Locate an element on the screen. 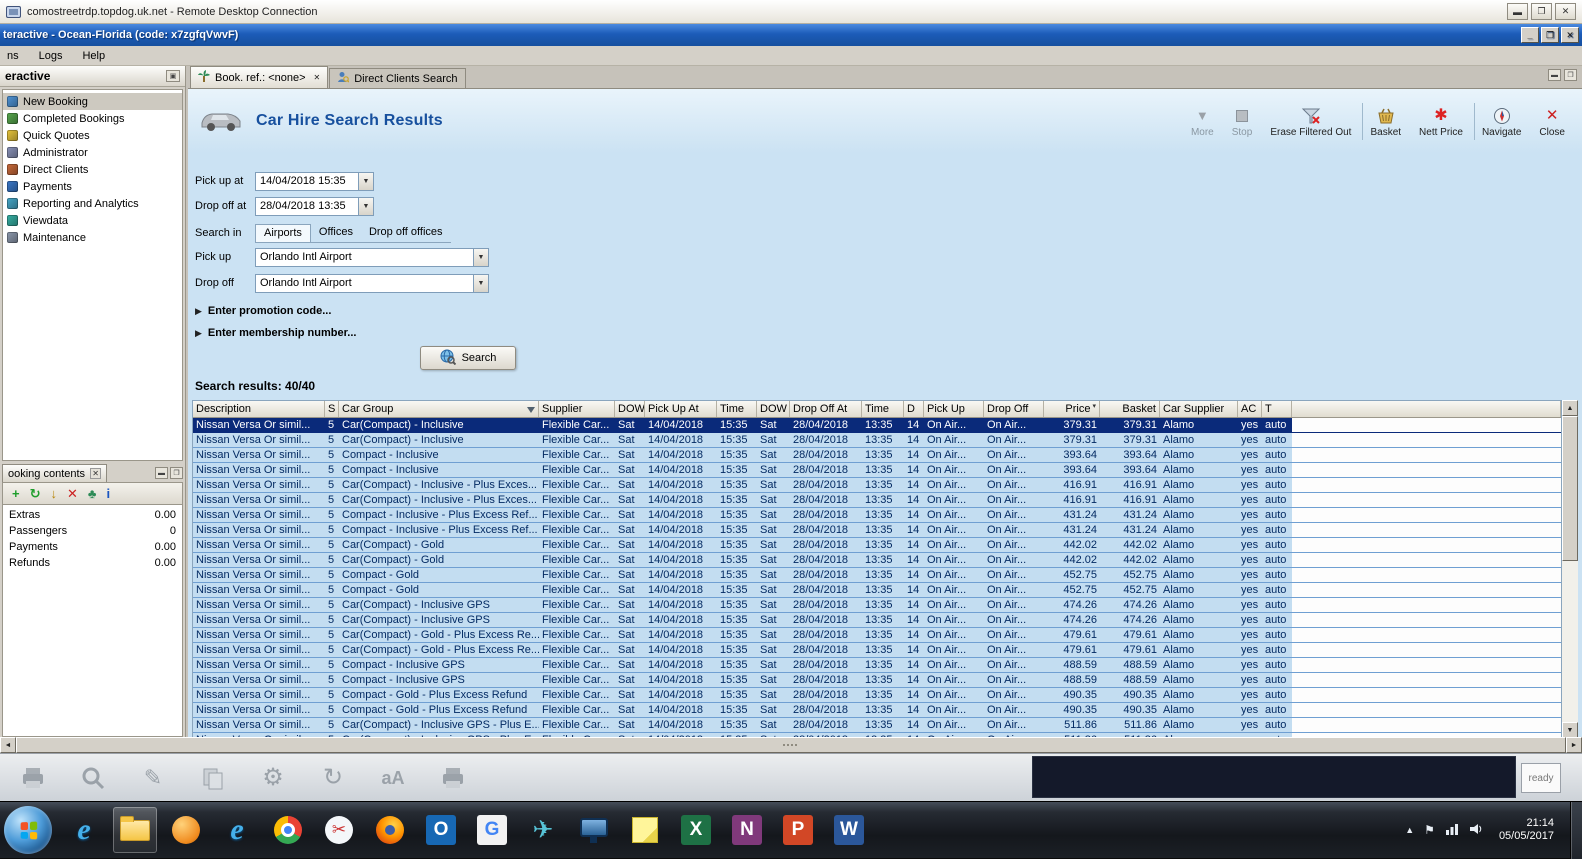 Image resolution: width=1582 pixels, height=859 pixels. more-button: ▼ More is located at coordinates (1202, 121).